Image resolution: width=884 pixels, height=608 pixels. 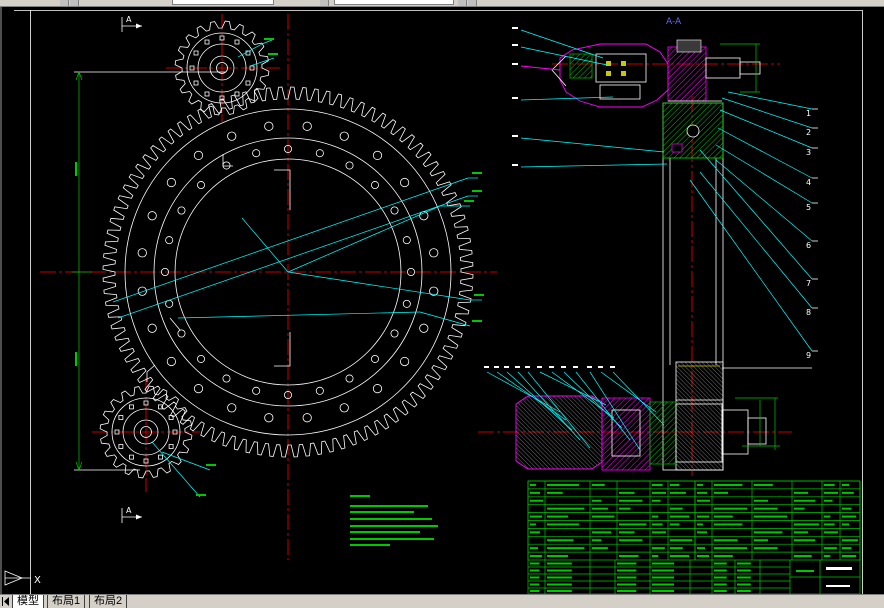 What do you see at coordinates (677, 148) in the screenshot?
I see `ring-seal` at bounding box center [677, 148].